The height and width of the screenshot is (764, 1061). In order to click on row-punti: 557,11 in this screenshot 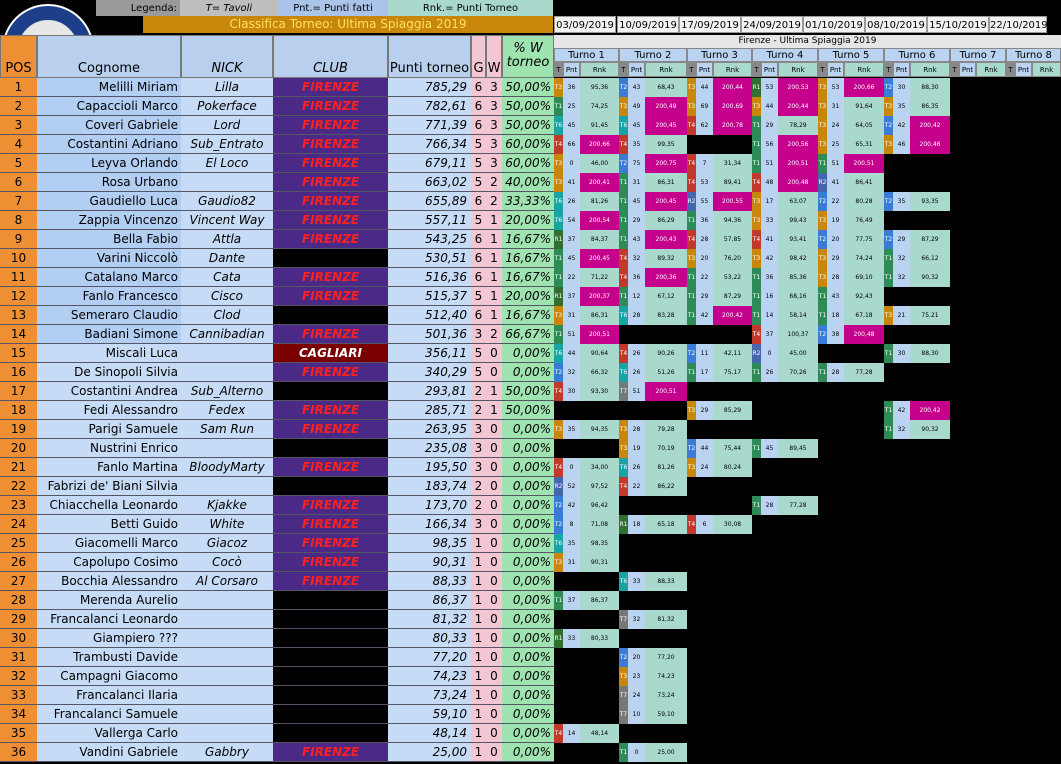, I will do `click(429, 220)`.